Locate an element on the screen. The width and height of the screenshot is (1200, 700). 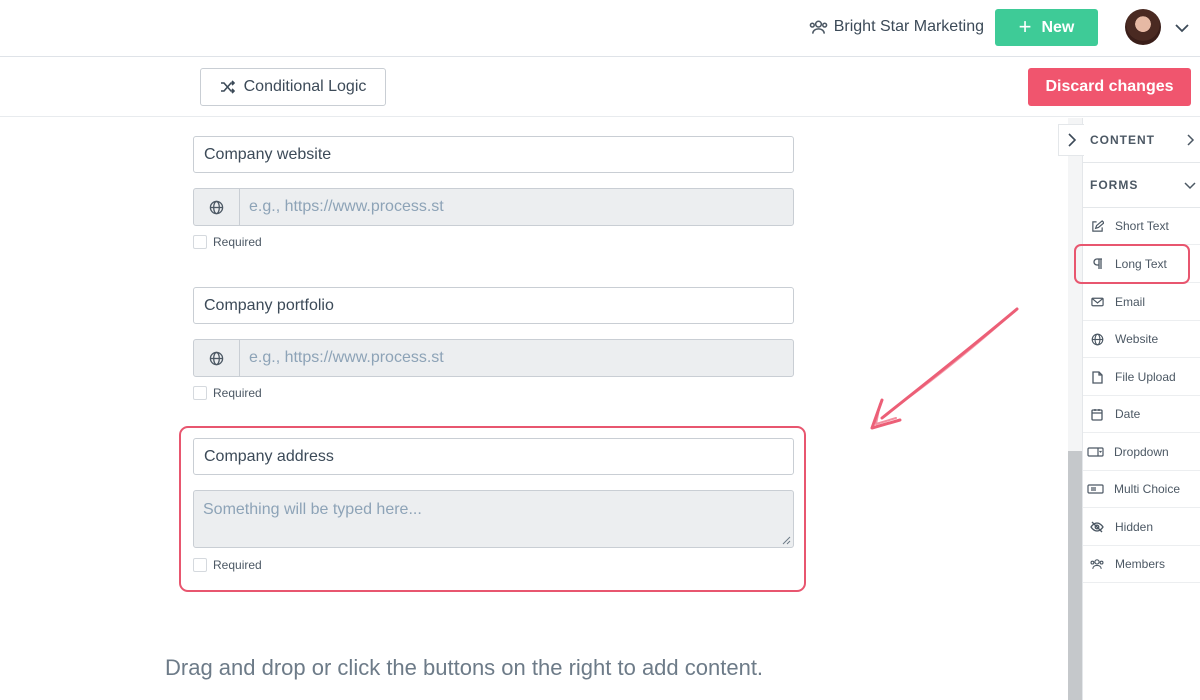
sidebar-item-label: Members is located at coordinates (1140, 564).